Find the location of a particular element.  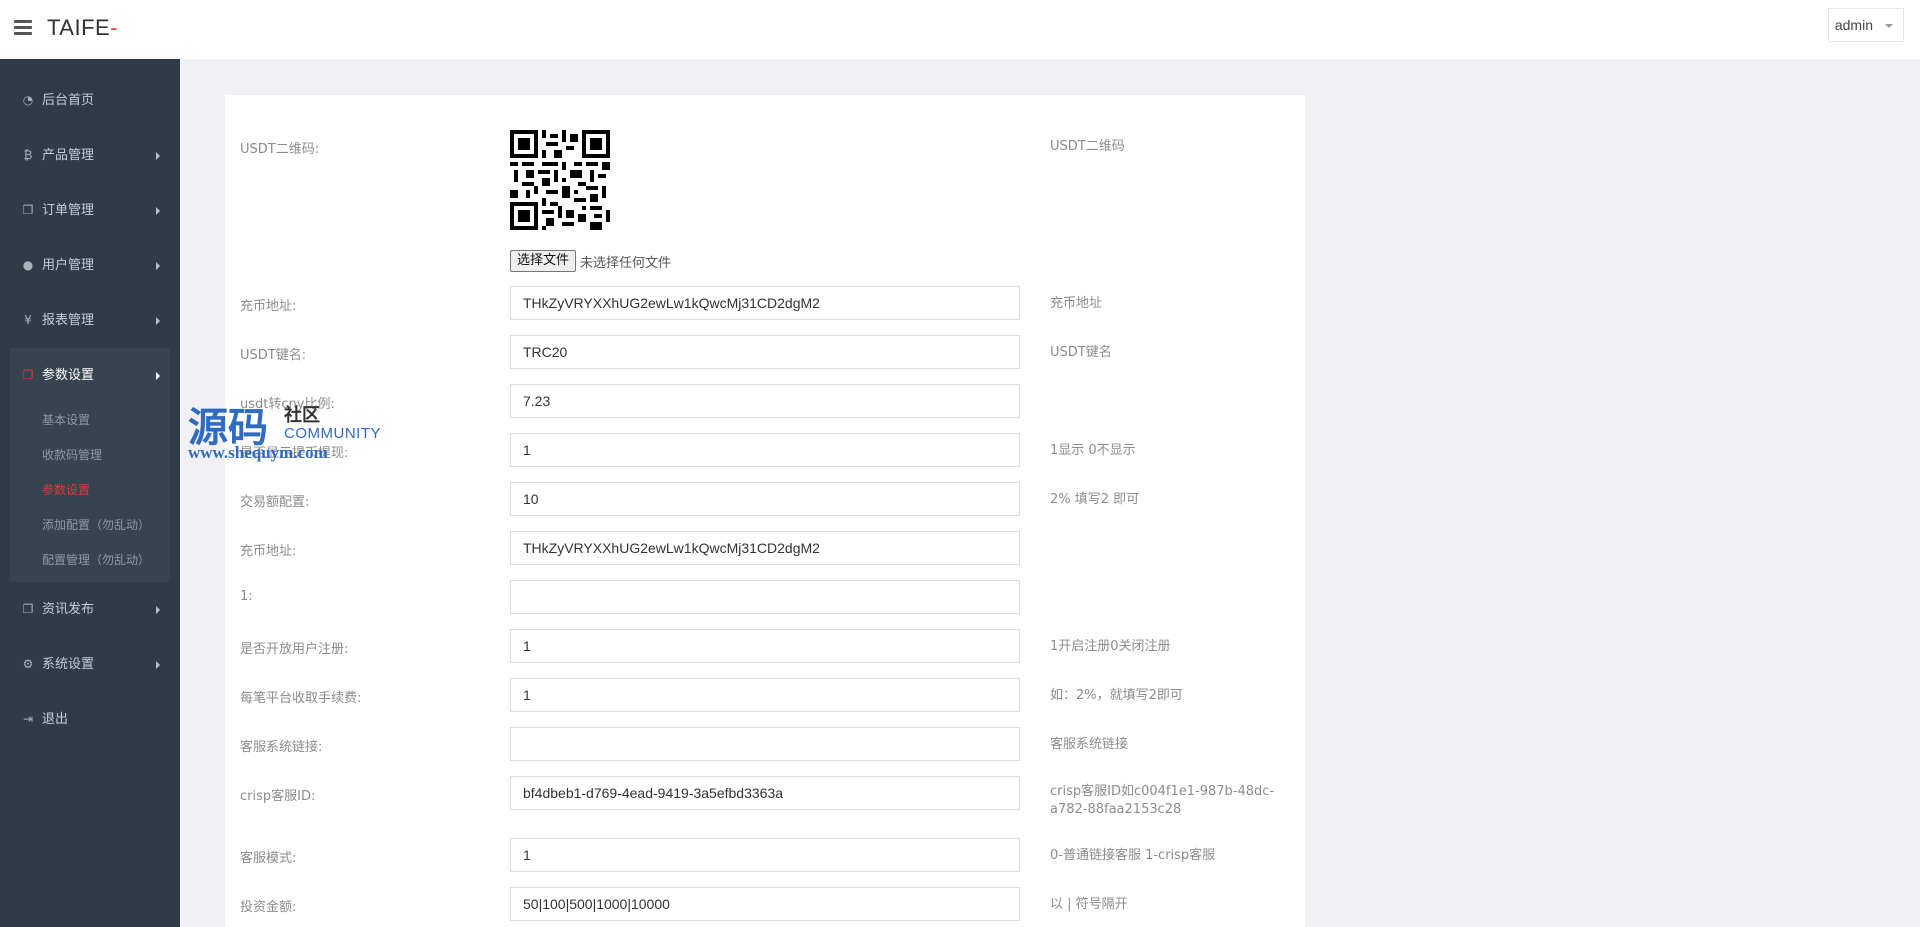

form-row-usdt-qr: USDT二维码: 选择文件未选择任何文件 USDT二维码 is located at coordinates (765, 190).